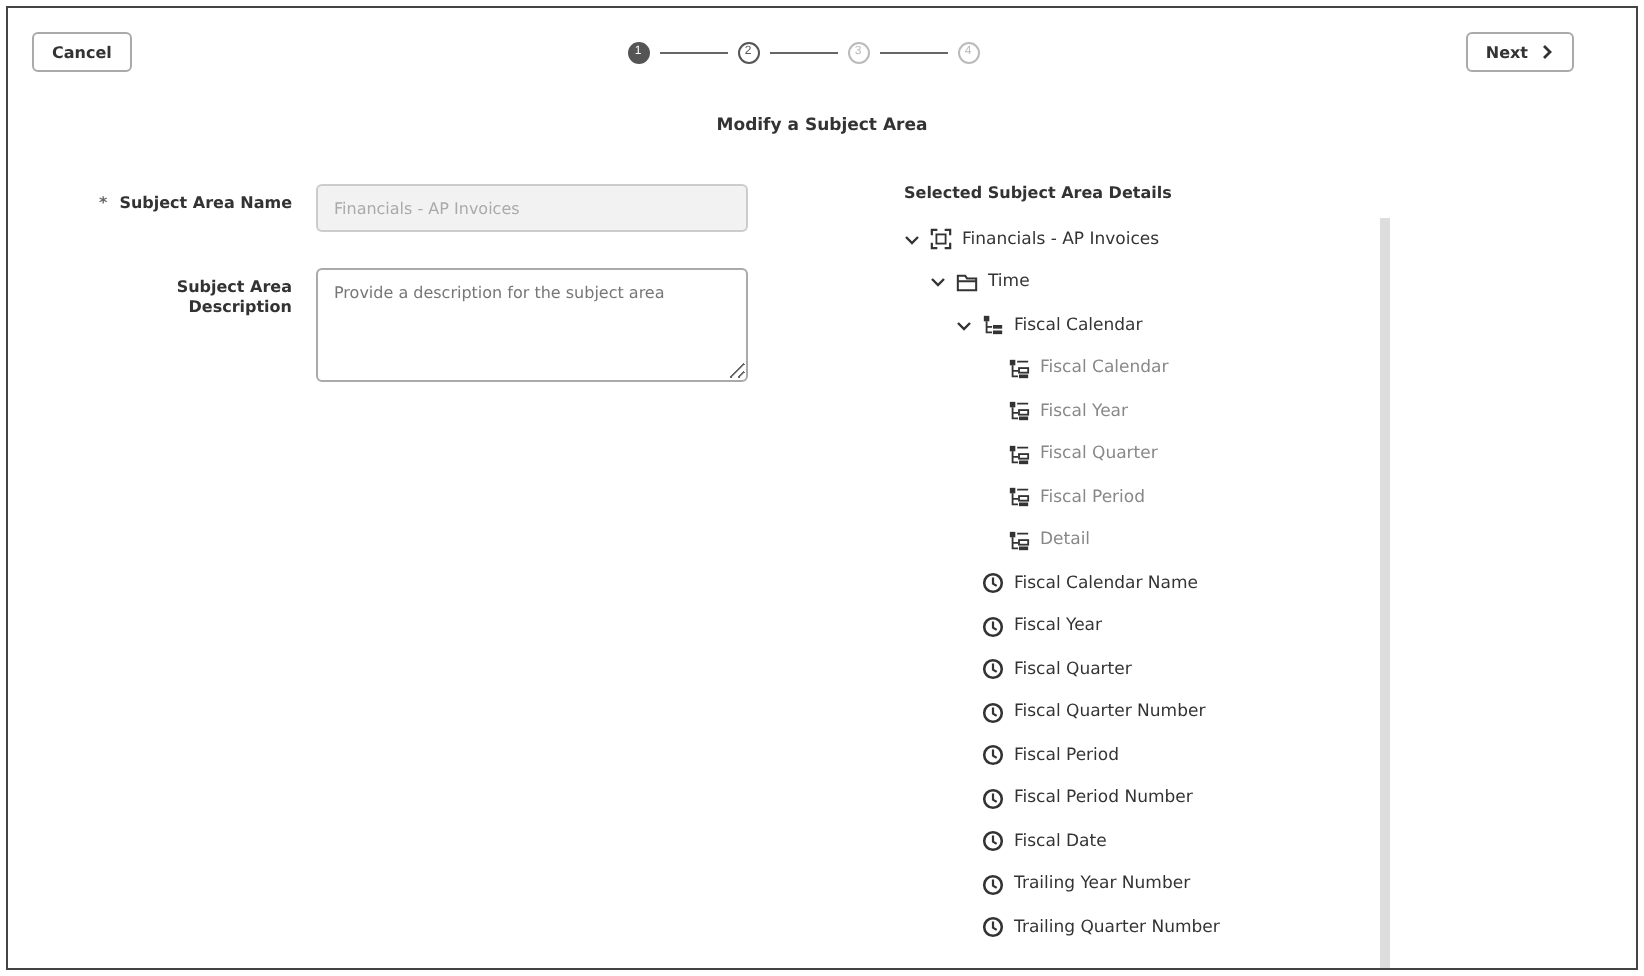 This screenshot has height=976, width=1644. I want to click on folder-icon, so click(967, 282).